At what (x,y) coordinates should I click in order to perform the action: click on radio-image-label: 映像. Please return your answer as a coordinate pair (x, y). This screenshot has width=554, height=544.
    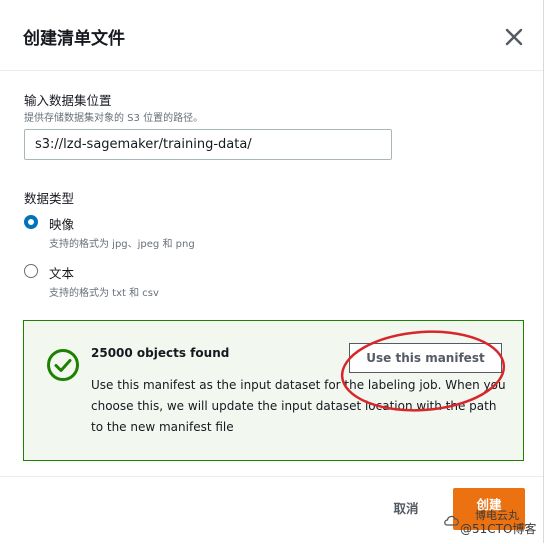
    Looking at the image, I should click on (61, 223).